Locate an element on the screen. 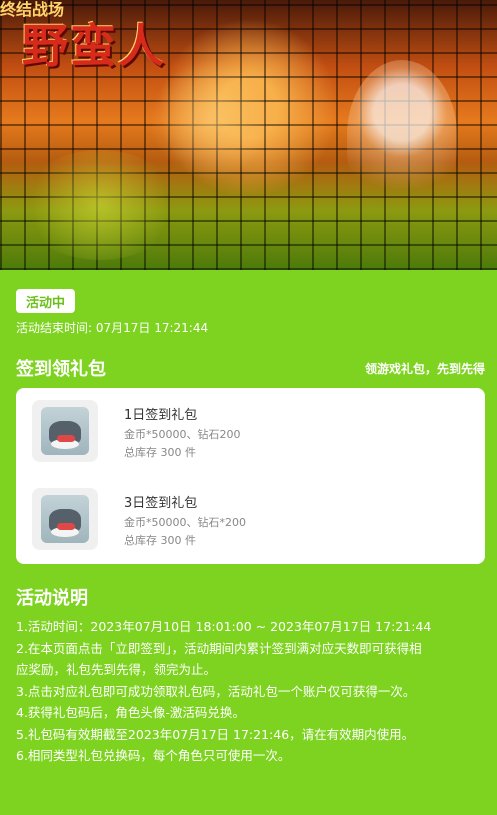  signin-hint: 领游戏礼包，先到先得 is located at coordinates (424, 369).